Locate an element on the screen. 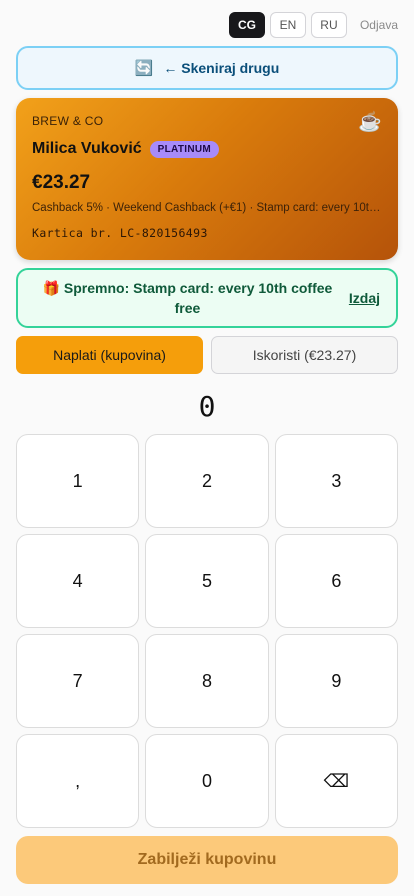 This screenshot has width=414, height=896. key-comma: , is located at coordinates (78, 781).